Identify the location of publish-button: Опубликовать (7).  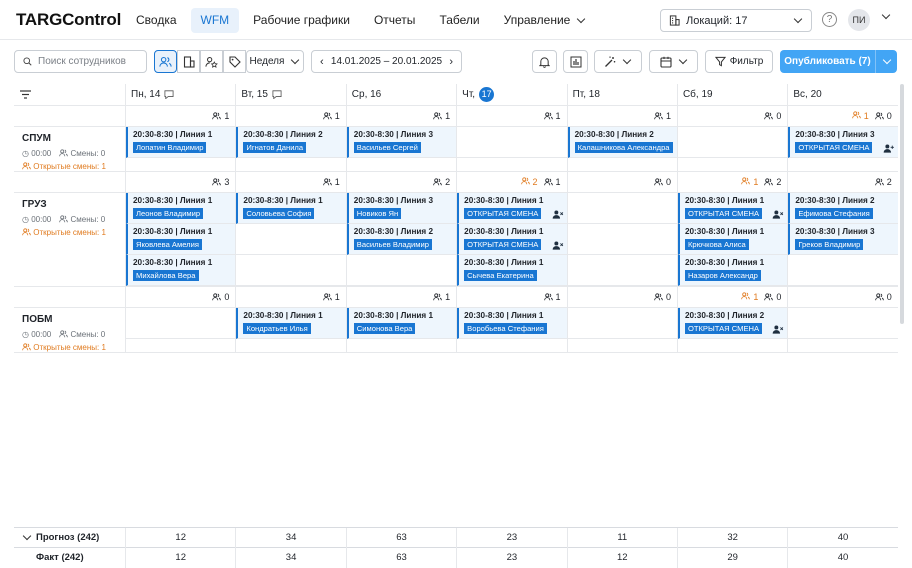
(838, 61).